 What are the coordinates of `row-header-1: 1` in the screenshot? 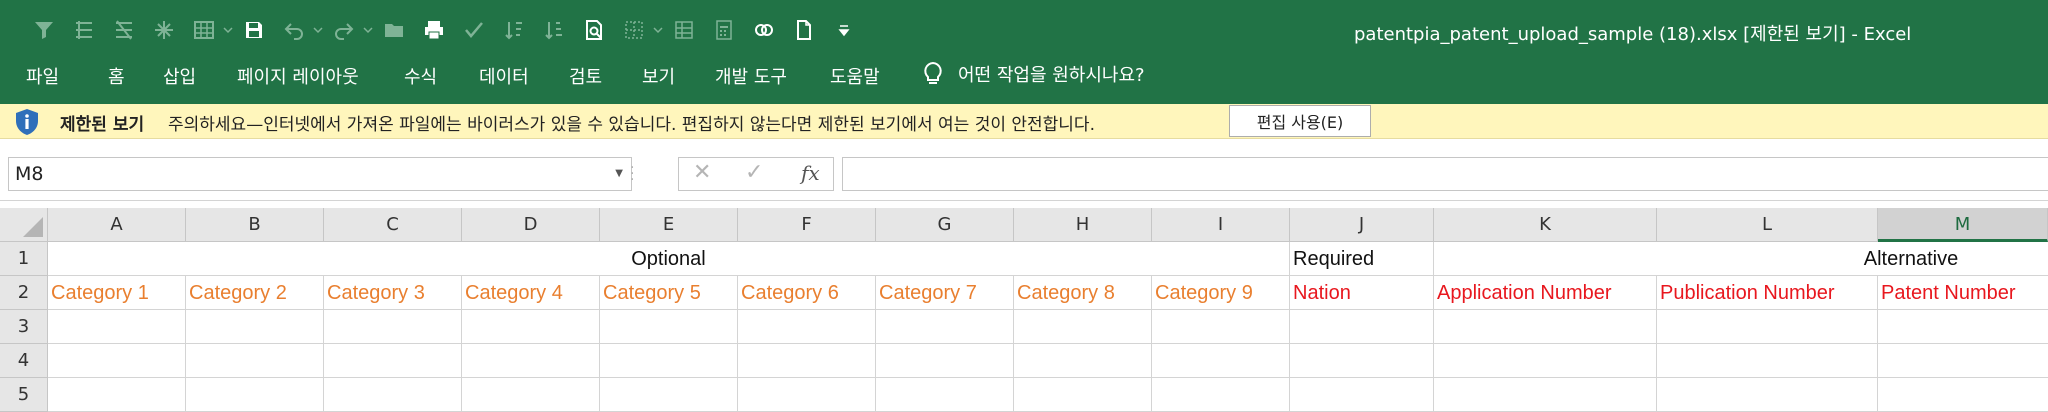 It's located at (24, 259).